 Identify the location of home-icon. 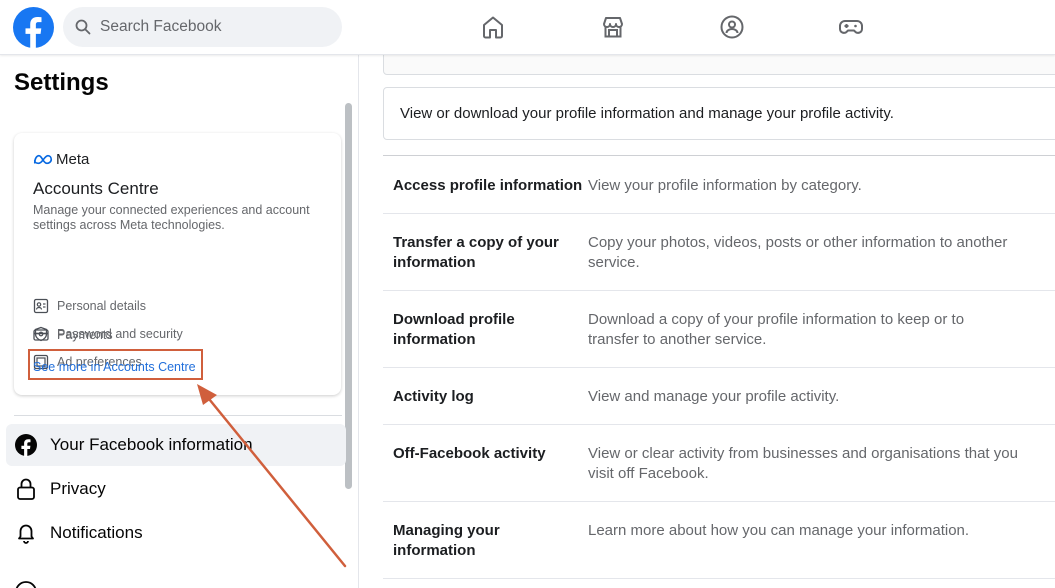
(493, 27).